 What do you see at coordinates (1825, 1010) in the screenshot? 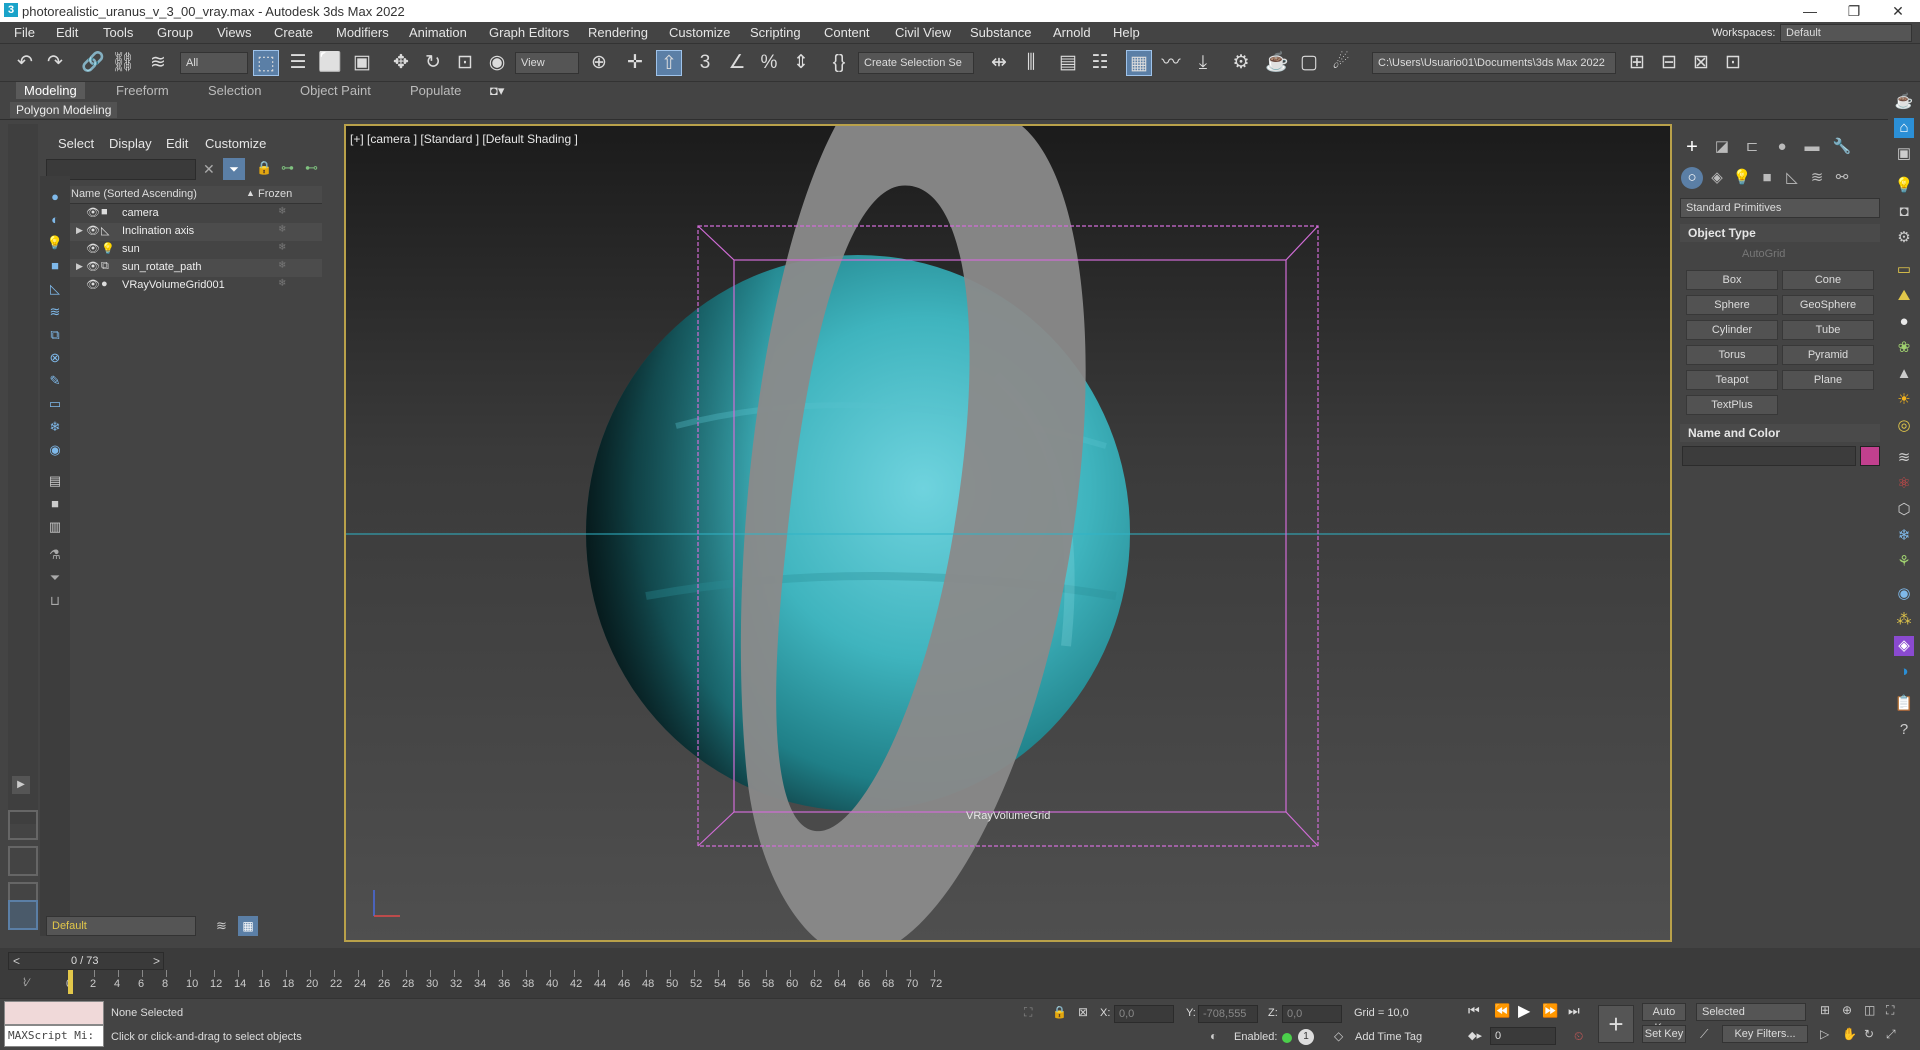
I see `zoom-extents-icon: ⊞` at bounding box center [1825, 1010].